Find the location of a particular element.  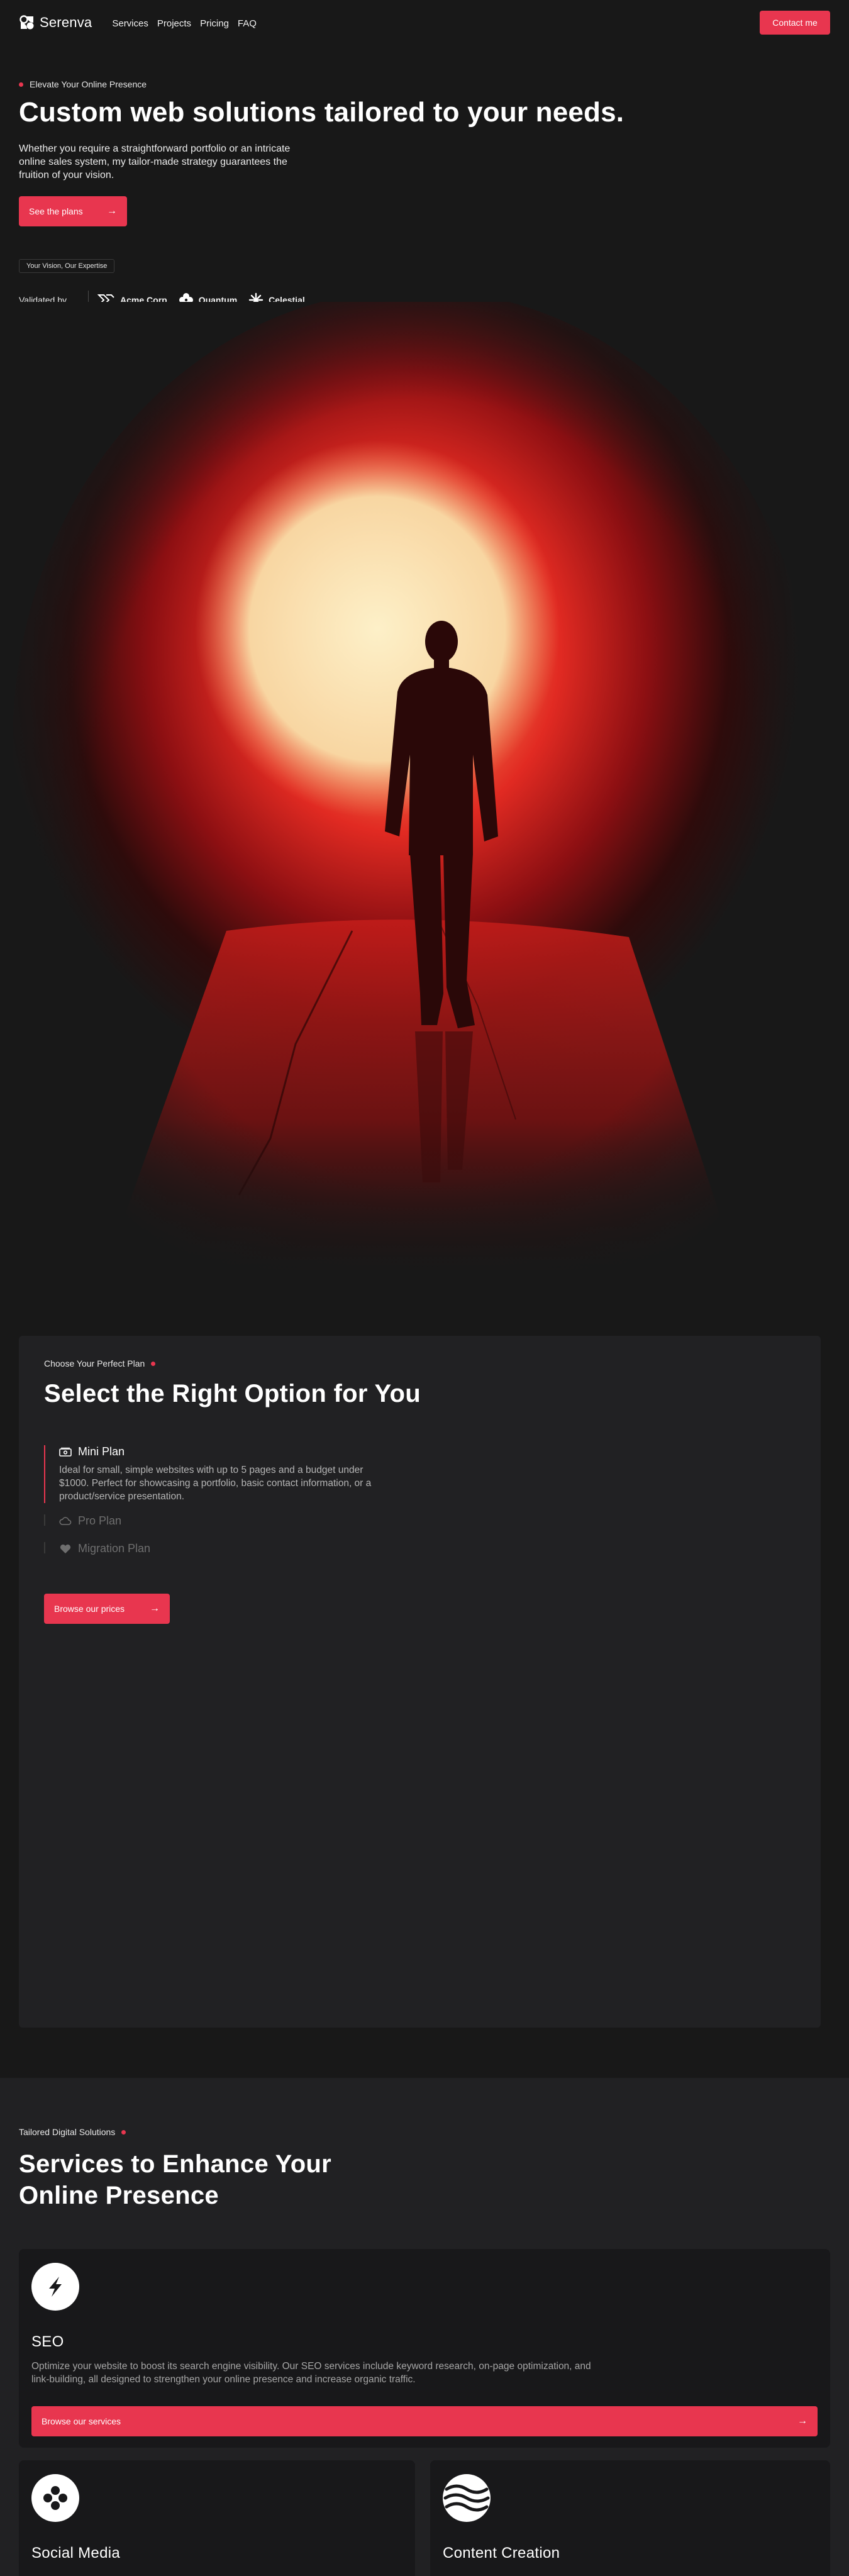

nav-links: Services Projects Pricing FAQ is located at coordinates (185, 23).